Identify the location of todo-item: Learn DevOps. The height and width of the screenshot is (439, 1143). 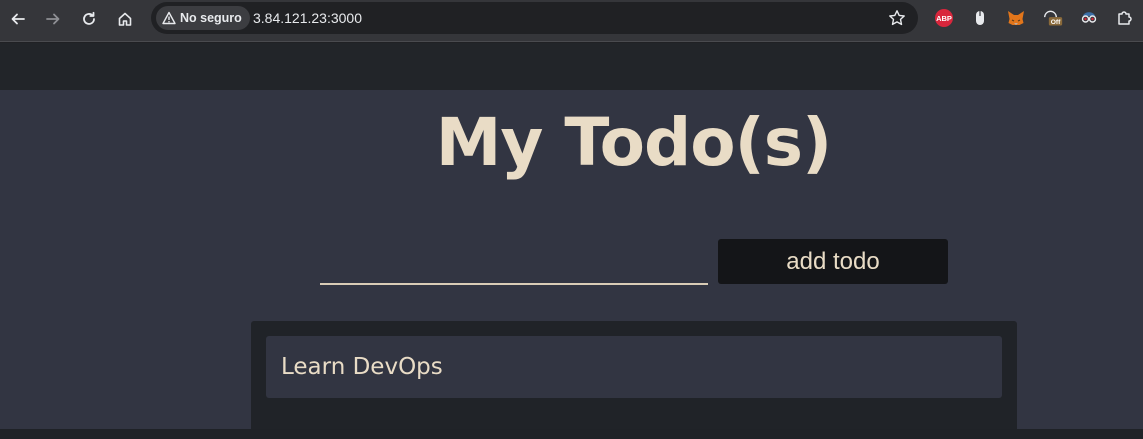
(634, 367).